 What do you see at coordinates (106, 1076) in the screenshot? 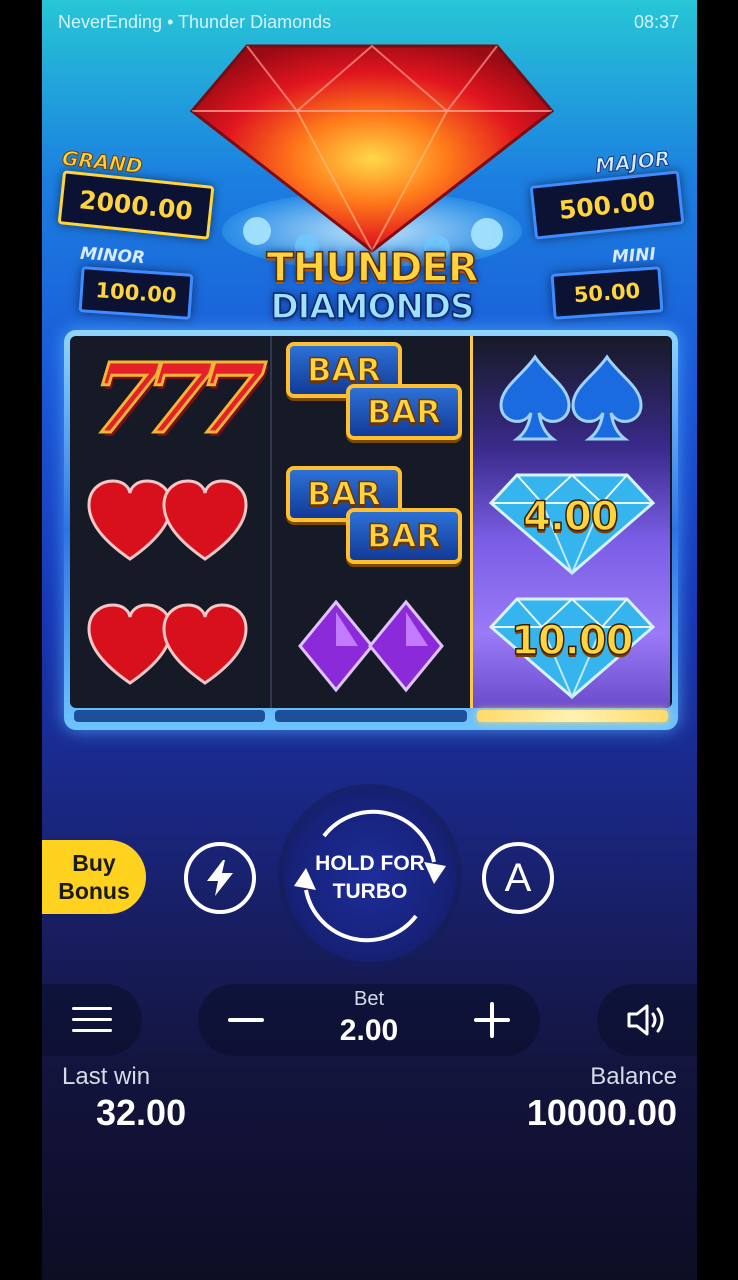
I see `last-win-label: Last win` at bounding box center [106, 1076].